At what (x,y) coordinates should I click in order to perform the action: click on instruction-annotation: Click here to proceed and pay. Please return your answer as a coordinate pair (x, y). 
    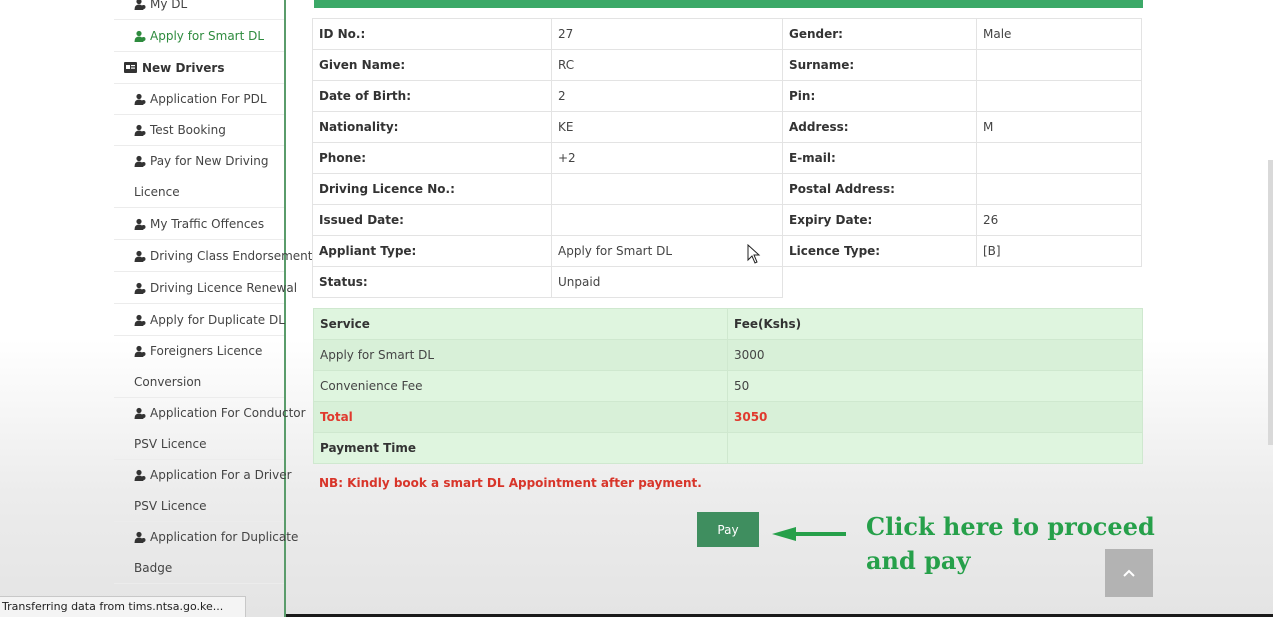
    Looking at the image, I should click on (1010, 543).